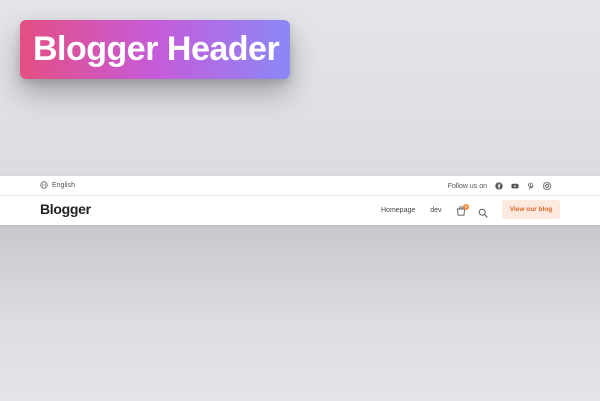 The image size is (600, 401). Describe the element at coordinates (435, 210) in the screenshot. I see `nav-item-dev: dev` at that location.